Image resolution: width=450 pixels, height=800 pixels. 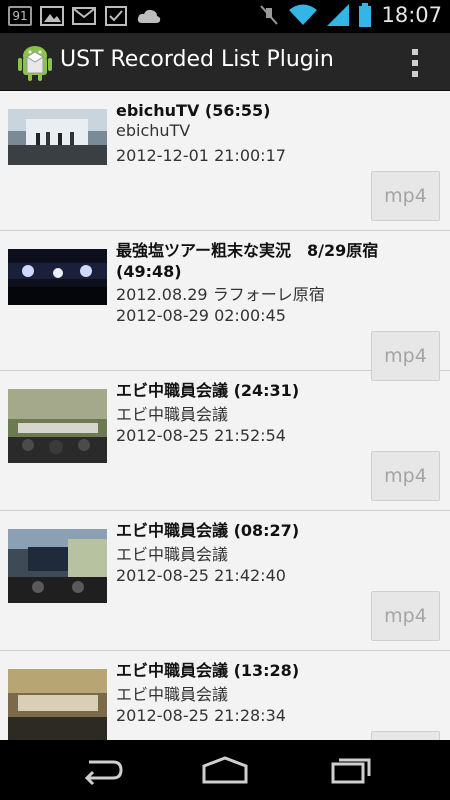 What do you see at coordinates (411, 15) in the screenshot?
I see `clock: 18:07` at bounding box center [411, 15].